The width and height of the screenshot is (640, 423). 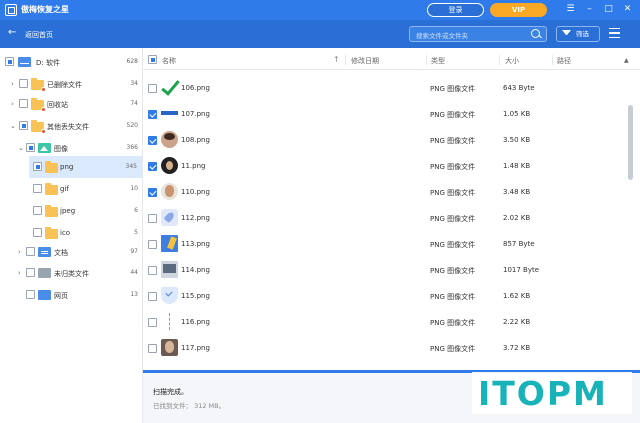 What do you see at coordinates (195, 270) in the screenshot?
I see `file-name: 114.png` at bounding box center [195, 270].